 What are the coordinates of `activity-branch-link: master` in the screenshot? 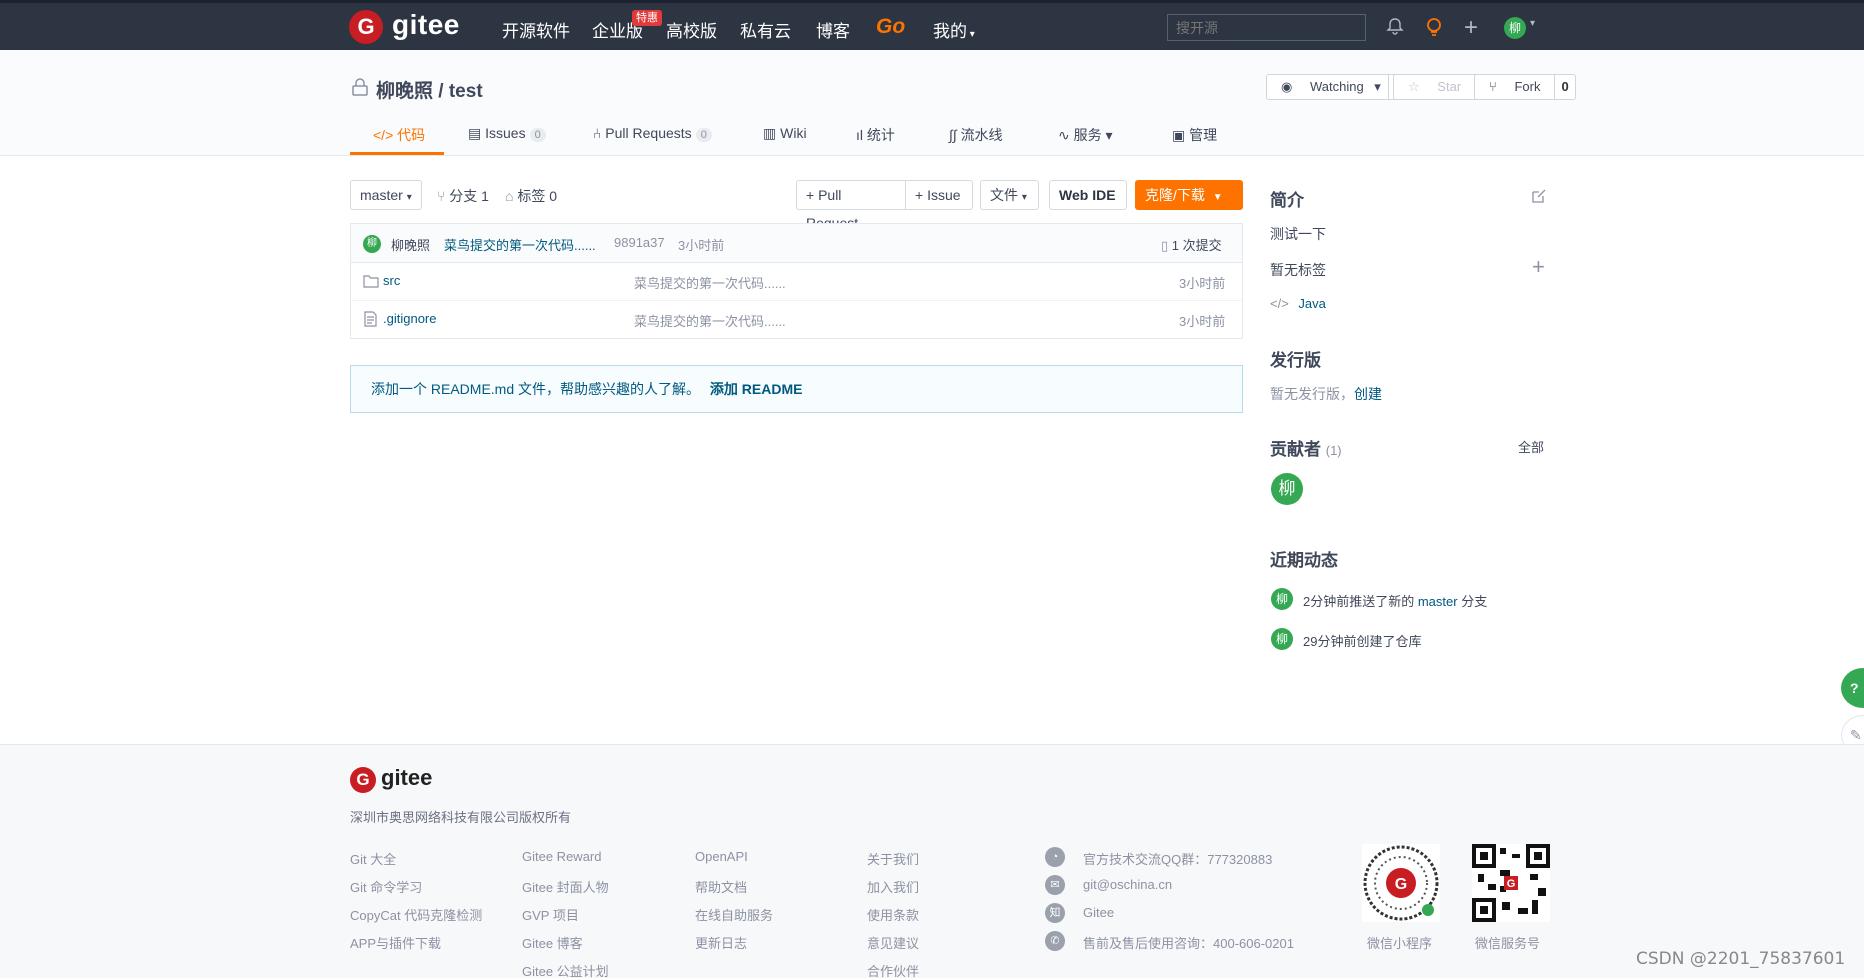 It's located at (1438, 601).